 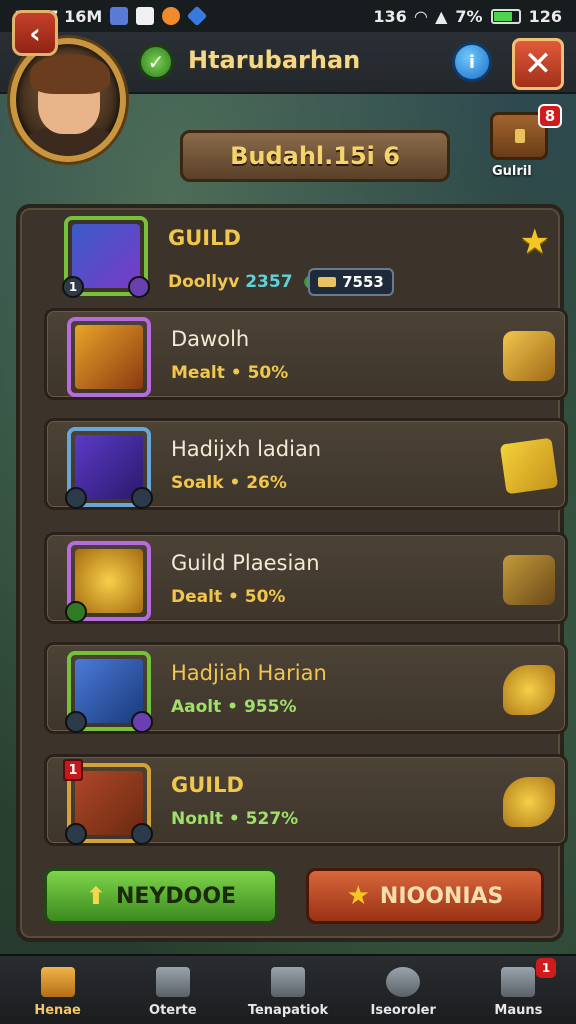 I want to click on upgrade-button-label: NEYDOOE, so click(x=176, y=896).